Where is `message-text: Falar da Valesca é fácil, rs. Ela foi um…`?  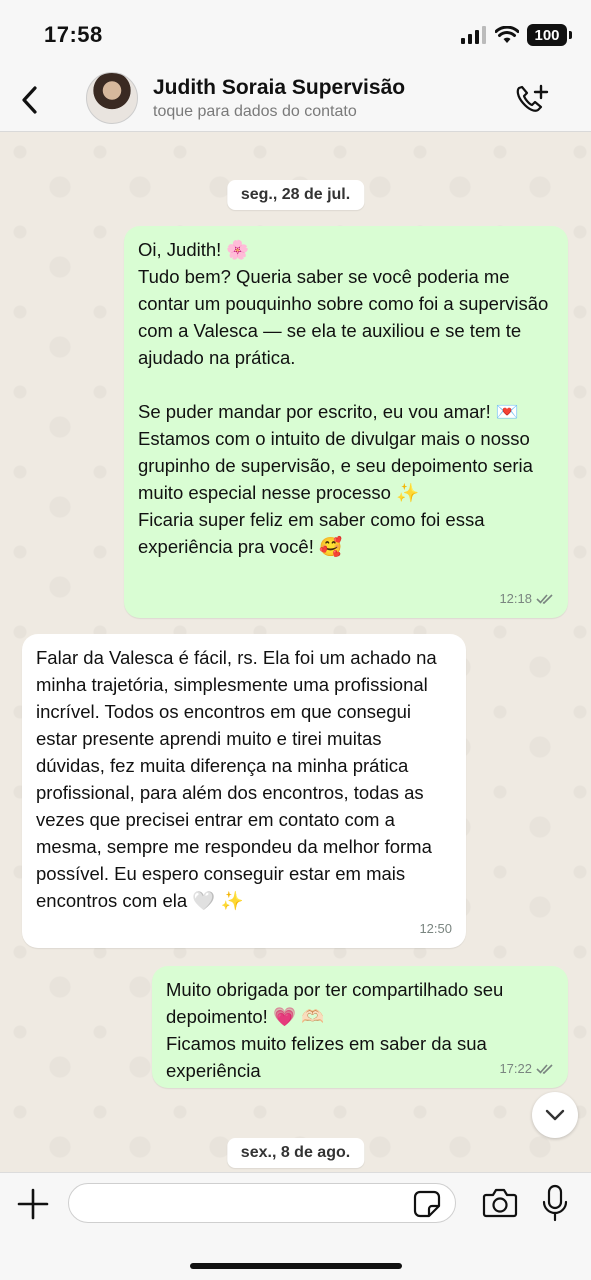 message-text: Falar da Valesca é fácil, rs. Ela foi um… is located at coordinates (239, 779).